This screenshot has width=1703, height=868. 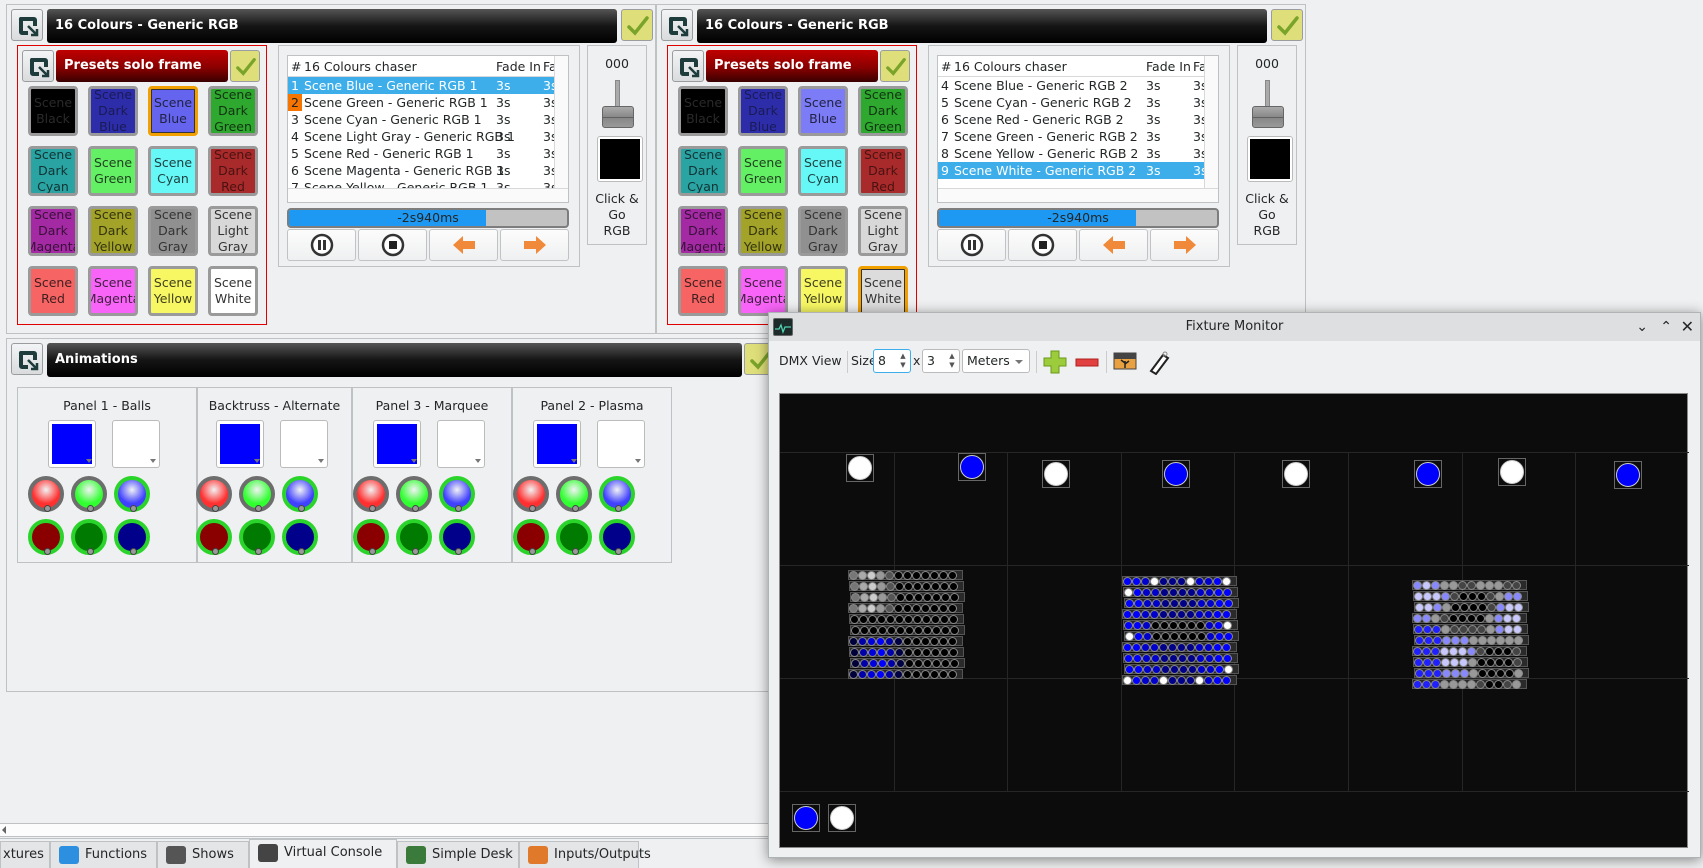 What do you see at coordinates (4, 830) in the screenshot?
I see `scroll-left-icon` at bounding box center [4, 830].